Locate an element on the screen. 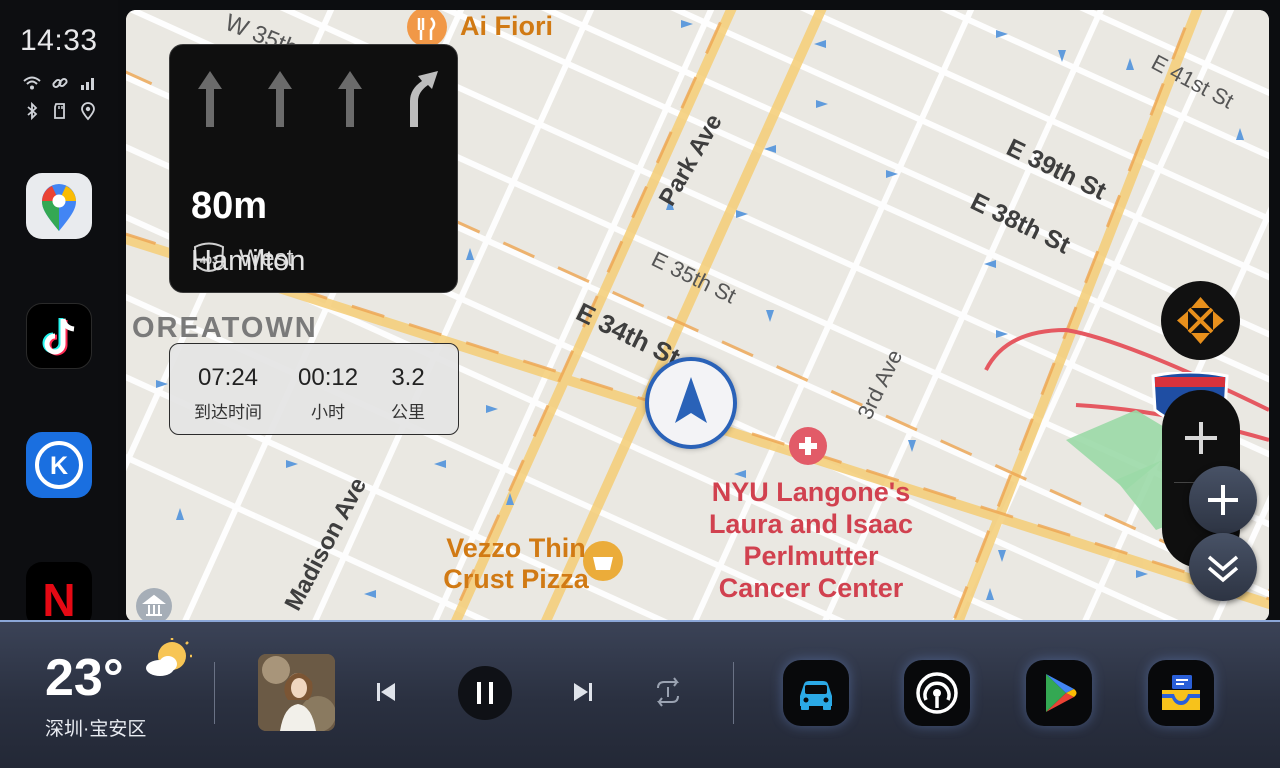 The height and width of the screenshot is (768, 1280). lane-guidance is located at coordinates (315, 99).